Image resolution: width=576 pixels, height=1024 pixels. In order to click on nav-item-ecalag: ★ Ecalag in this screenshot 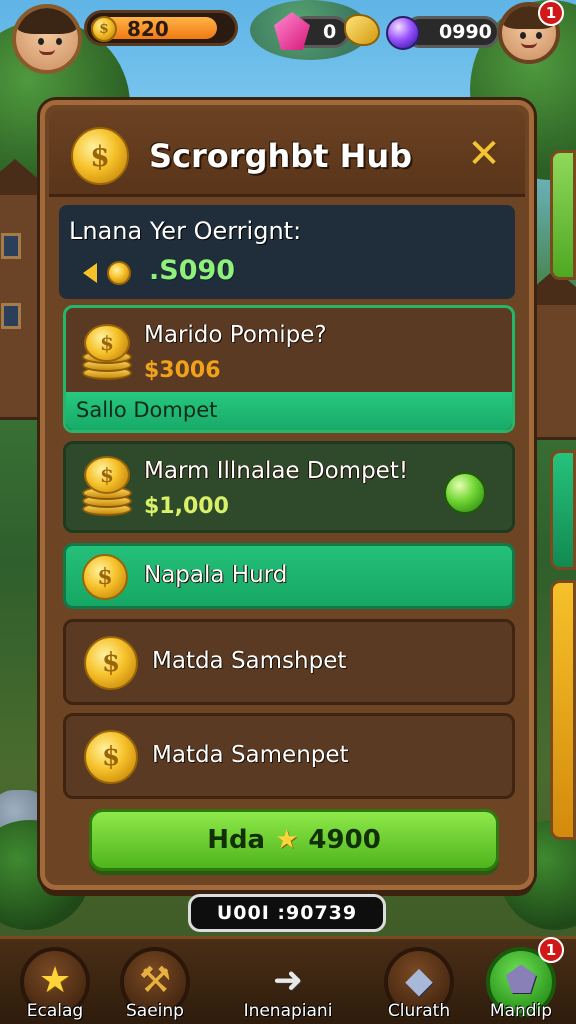, I will do `click(55, 981)`.